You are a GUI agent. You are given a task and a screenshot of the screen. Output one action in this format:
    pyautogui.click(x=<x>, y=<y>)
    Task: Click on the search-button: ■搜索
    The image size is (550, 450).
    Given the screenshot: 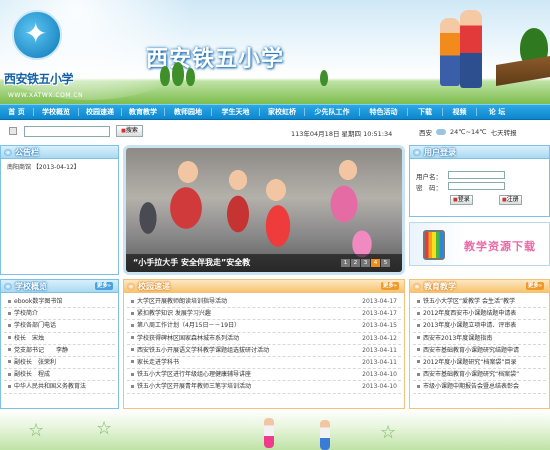 What is the action you would take?
    pyautogui.click(x=129, y=131)
    